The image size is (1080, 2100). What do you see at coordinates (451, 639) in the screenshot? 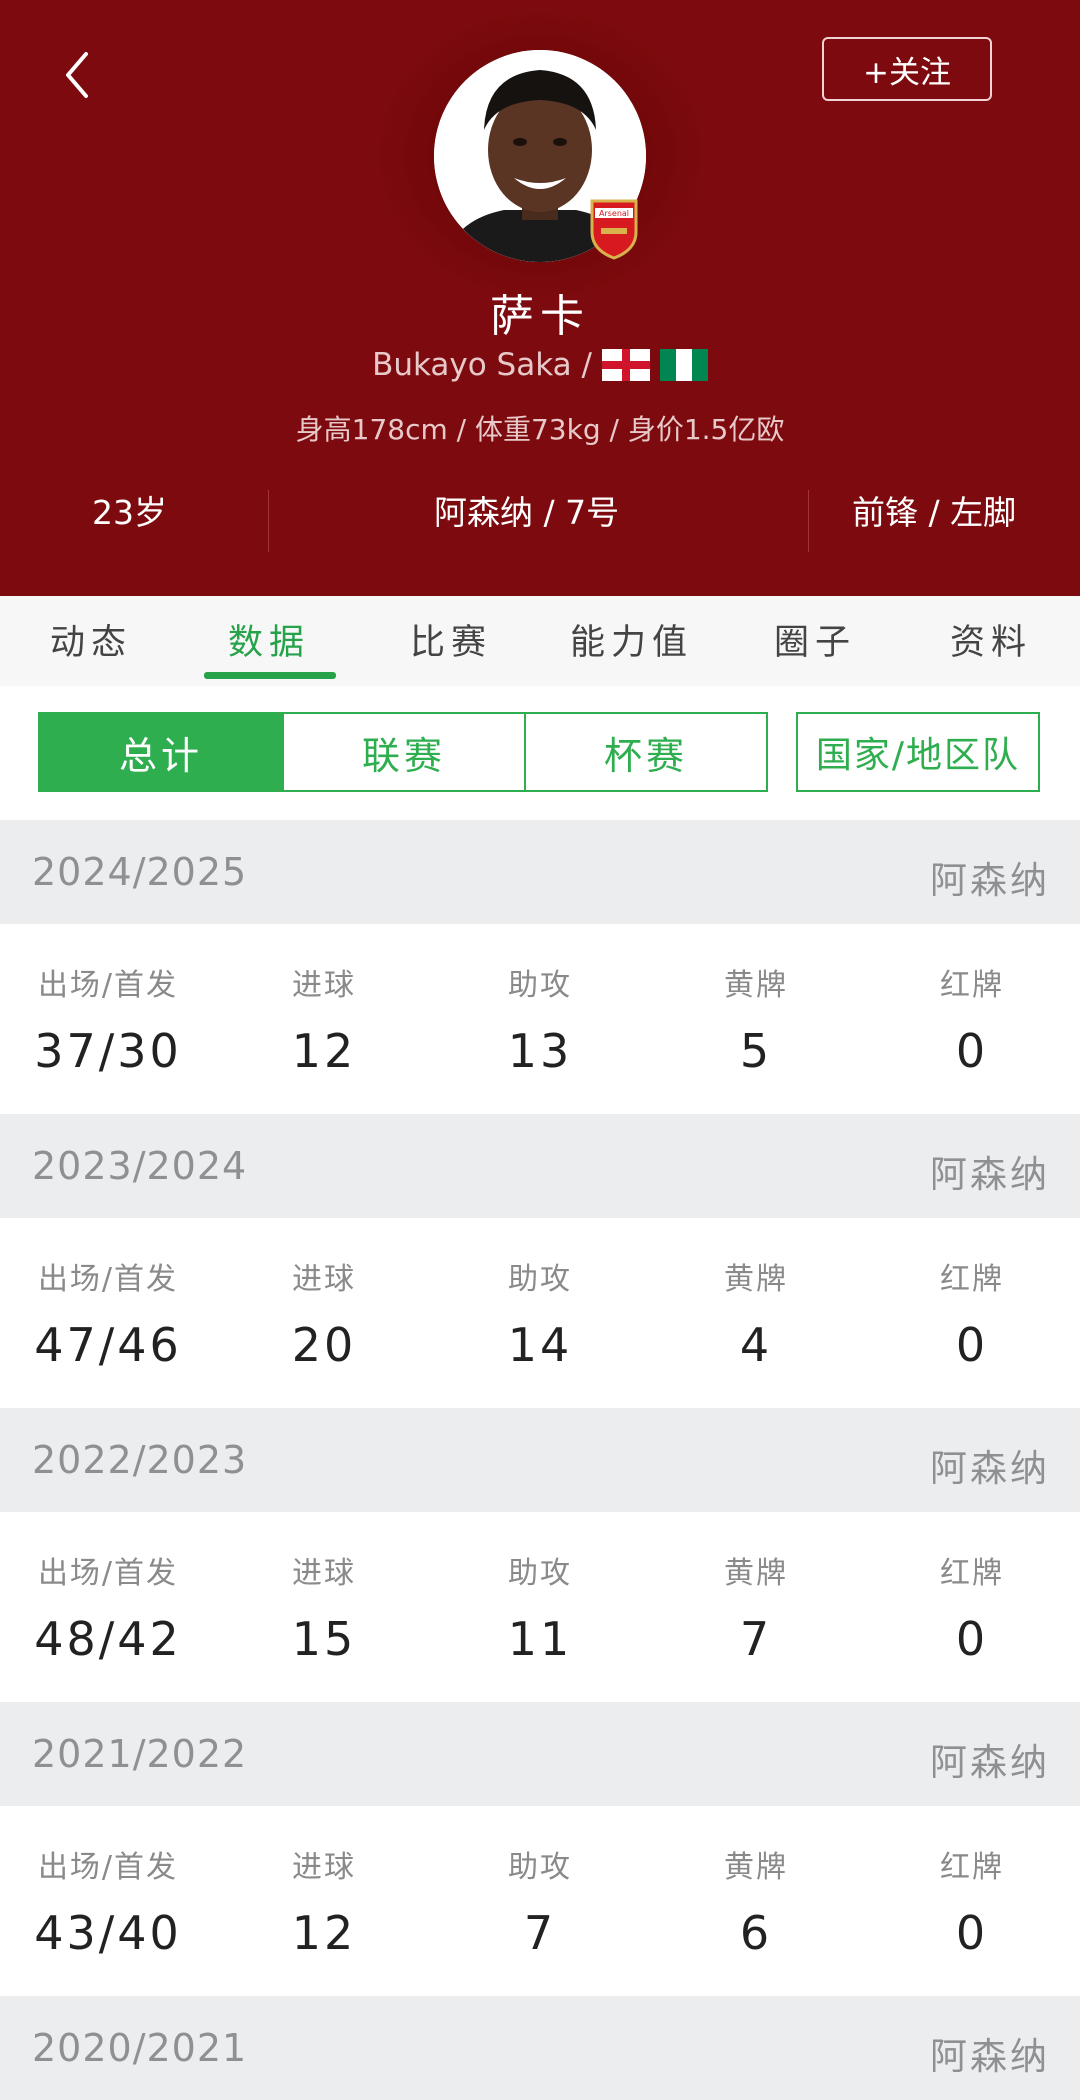
I see `tab-matches: 比赛` at bounding box center [451, 639].